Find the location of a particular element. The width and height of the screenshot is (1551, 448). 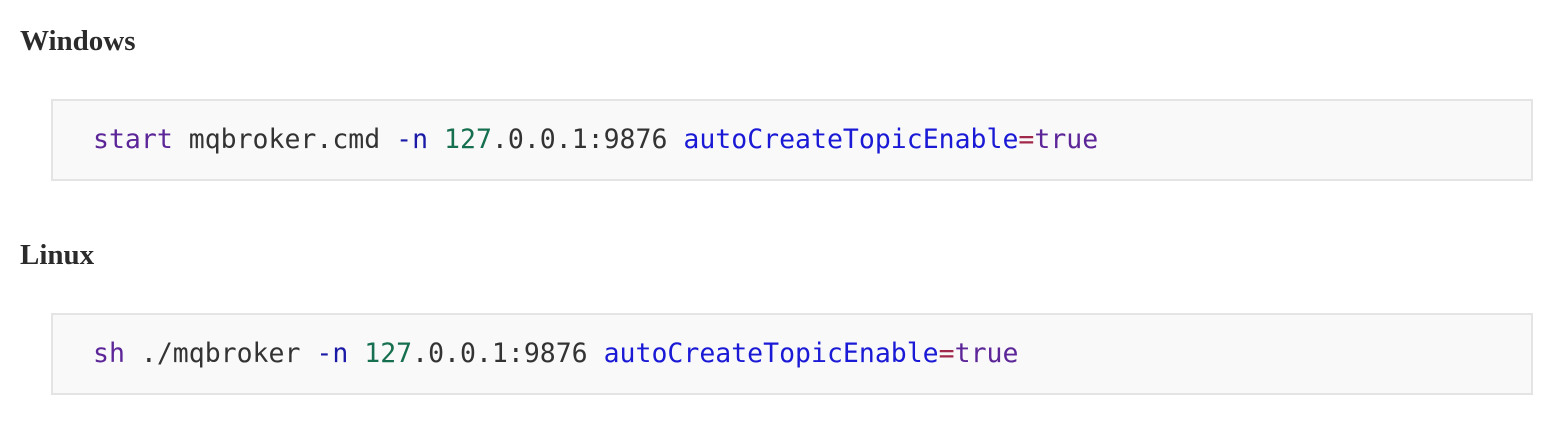

windows-heading: Windows is located at coordinates (78, 41).